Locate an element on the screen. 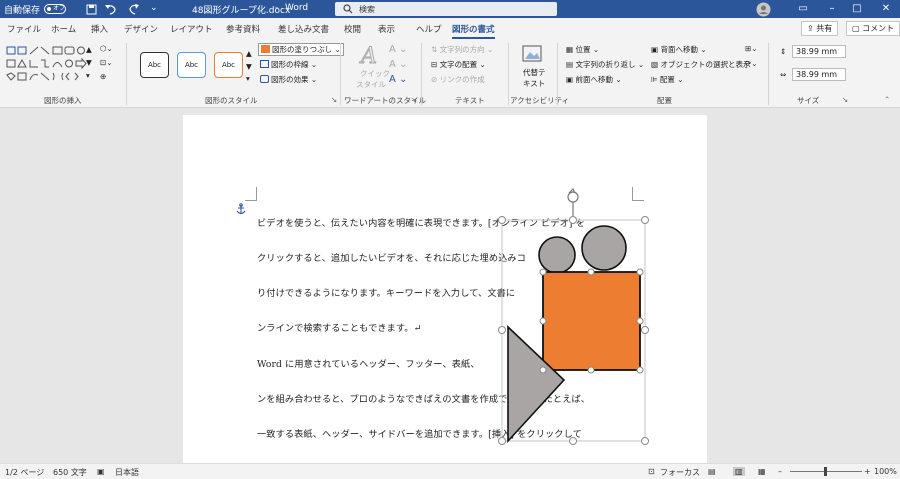 The height and width of the screenshot is (479, 900). edit-shape-icon: ⬡⌄ is located at coordinates (106, 48).